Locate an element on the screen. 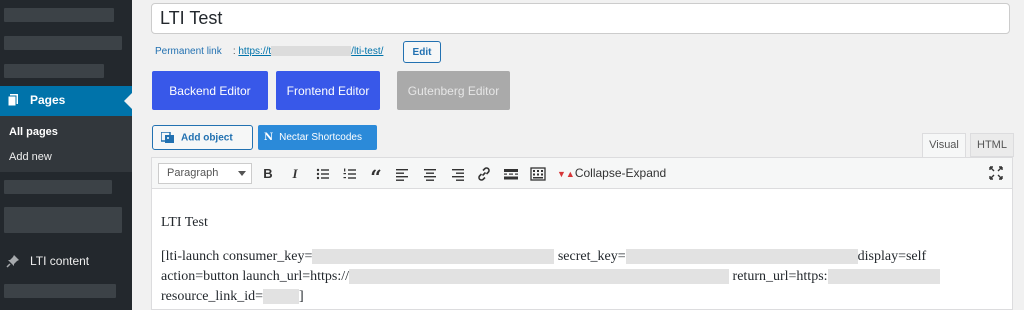  nectar-label: Nectar Shortcodes is located at coordinates (320, 137).